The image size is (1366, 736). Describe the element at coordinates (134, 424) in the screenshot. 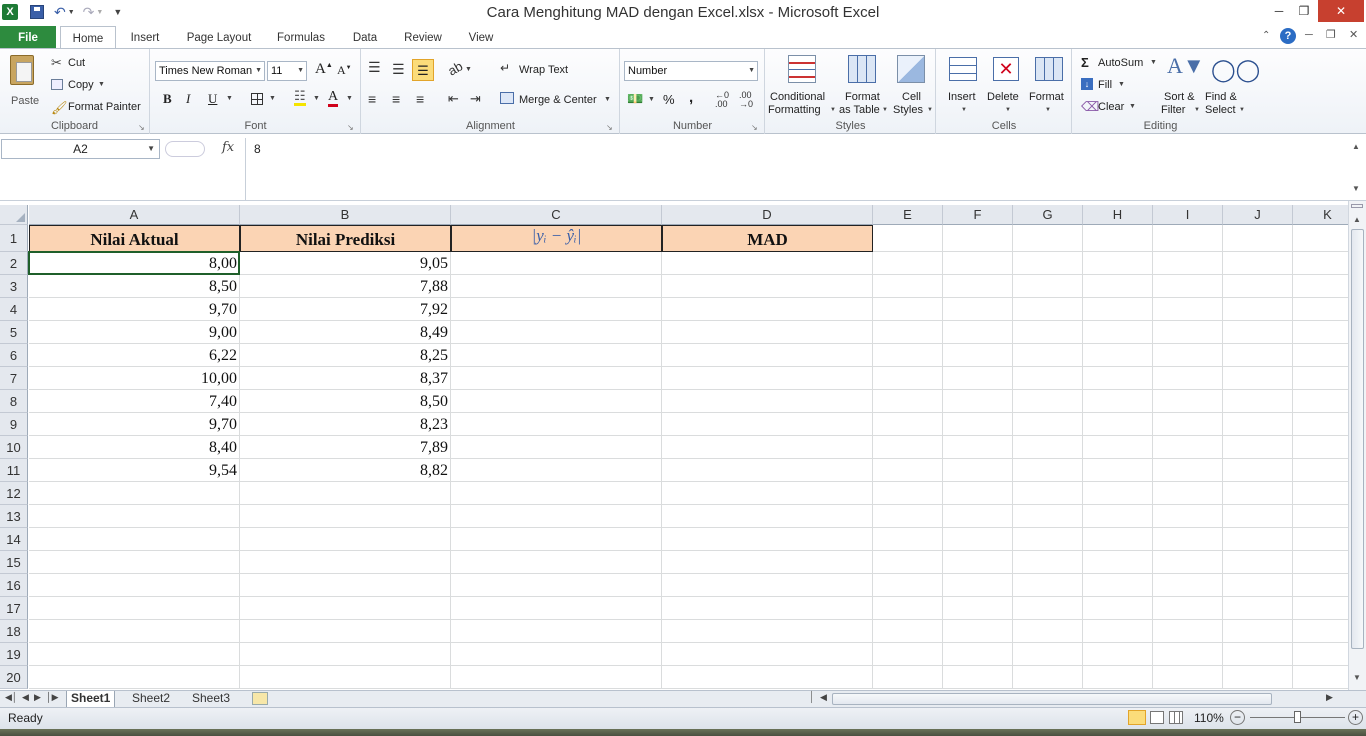

I see `cell-a9: 9,70` at that location.